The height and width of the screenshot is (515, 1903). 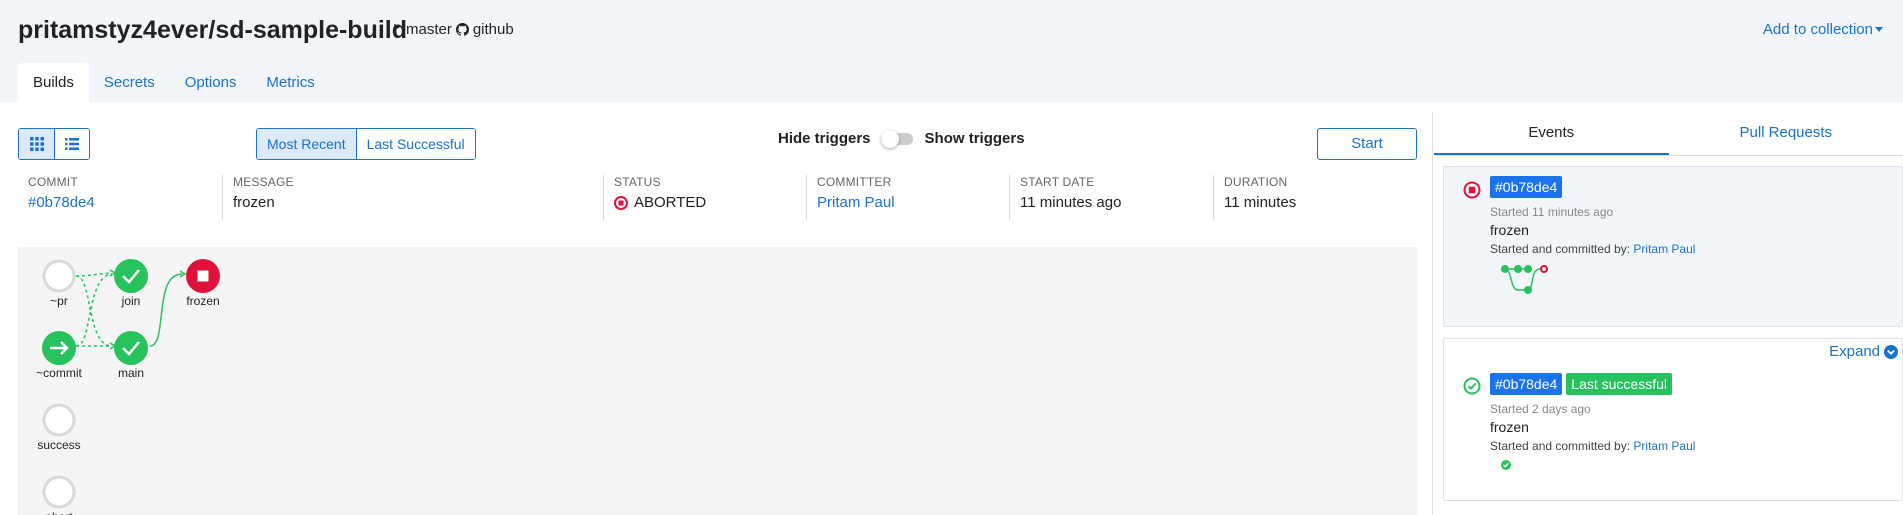 What do you see at coordinates (1817, 29) in the screenshot?
I see `add-to-collection-label: Add to collection` at bounding box center [1817, 29].